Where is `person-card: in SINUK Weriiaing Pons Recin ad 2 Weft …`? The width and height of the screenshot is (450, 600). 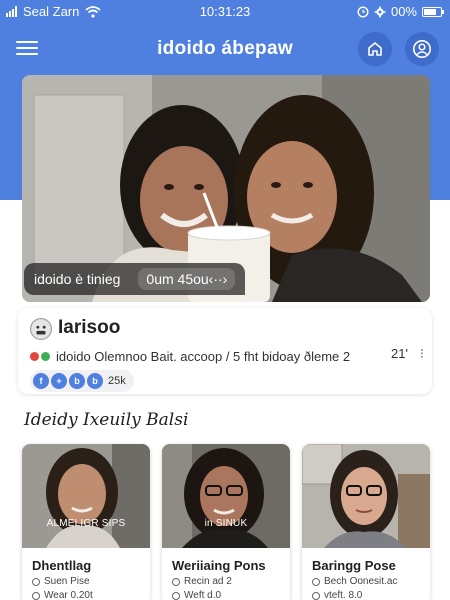 person-card: in SINUK Weriiaing Pons Recin ad 2 Weft … is located at coordinates (226, 522).